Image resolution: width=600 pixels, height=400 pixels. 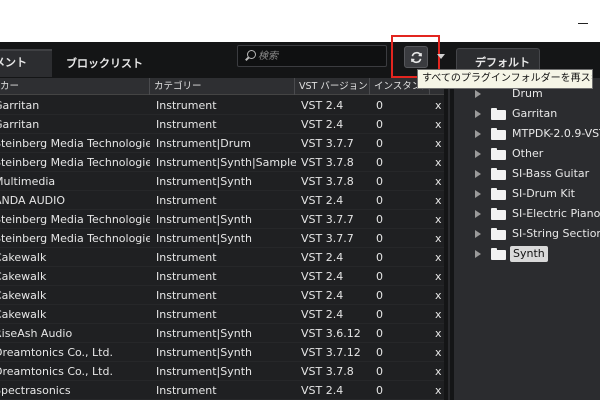 I want to click on tree-item-other: Other, so click(x=527, y=154).